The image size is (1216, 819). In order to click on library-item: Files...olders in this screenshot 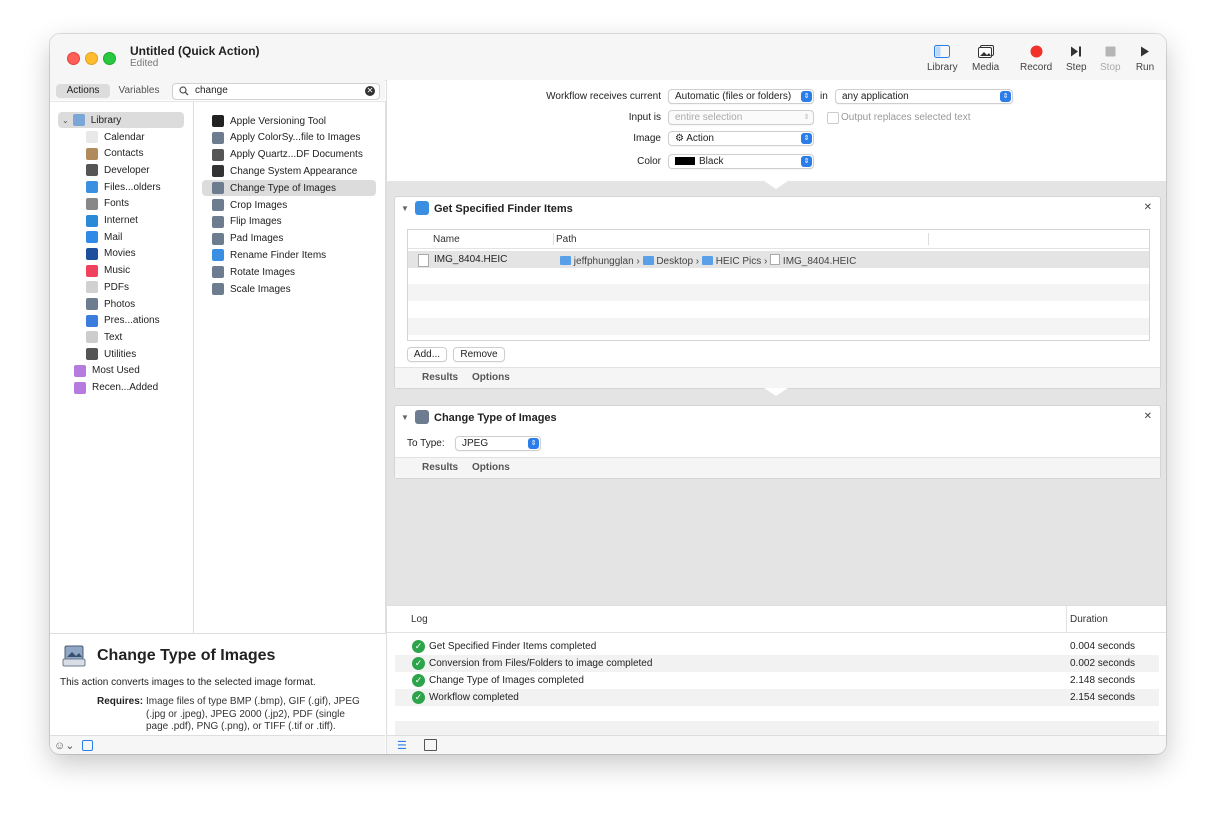, I will do `click(123, 187)`.